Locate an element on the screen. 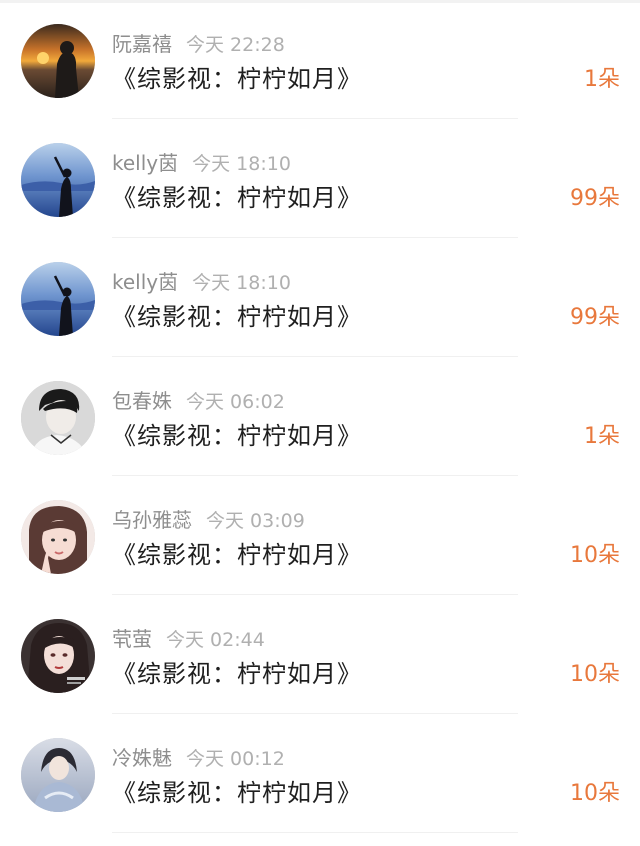  sunset-silhouette-icon is located at coordinates (58, 61).